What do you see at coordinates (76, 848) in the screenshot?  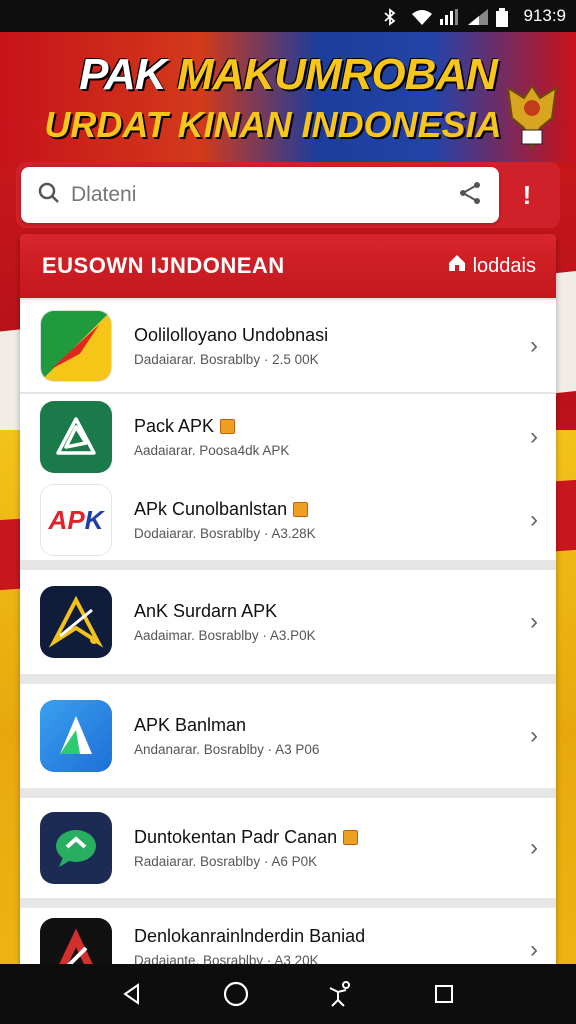 I see `chat-bubble-app-icon` at bounding box center [76, 848].